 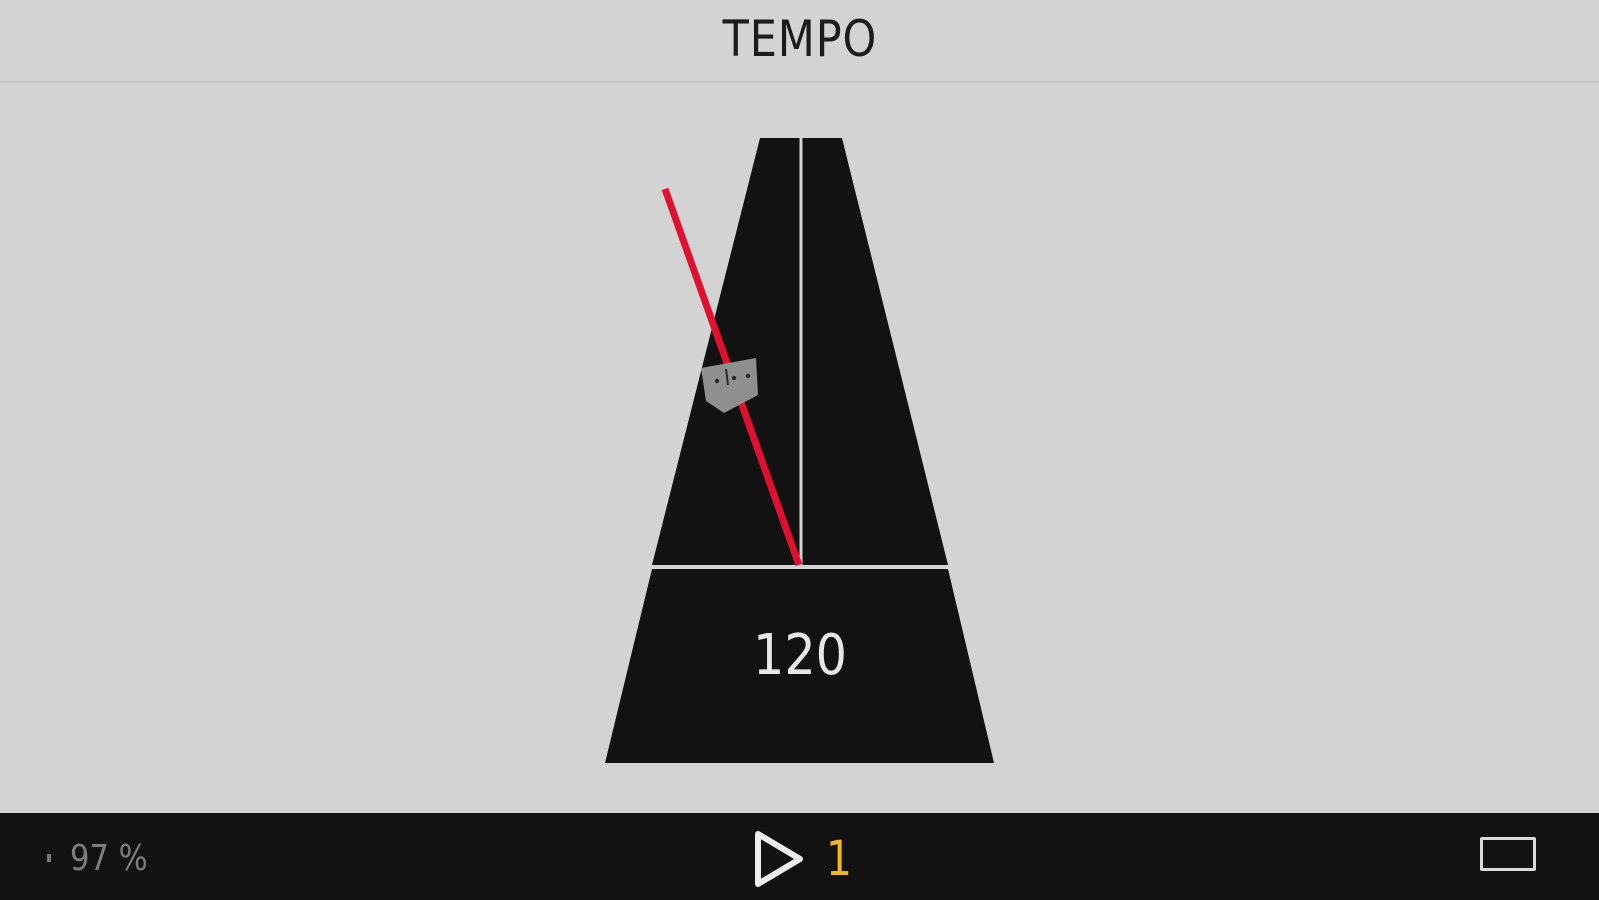 I want to click on footer-bar: 97 % 1, so click(x=799, y=856).